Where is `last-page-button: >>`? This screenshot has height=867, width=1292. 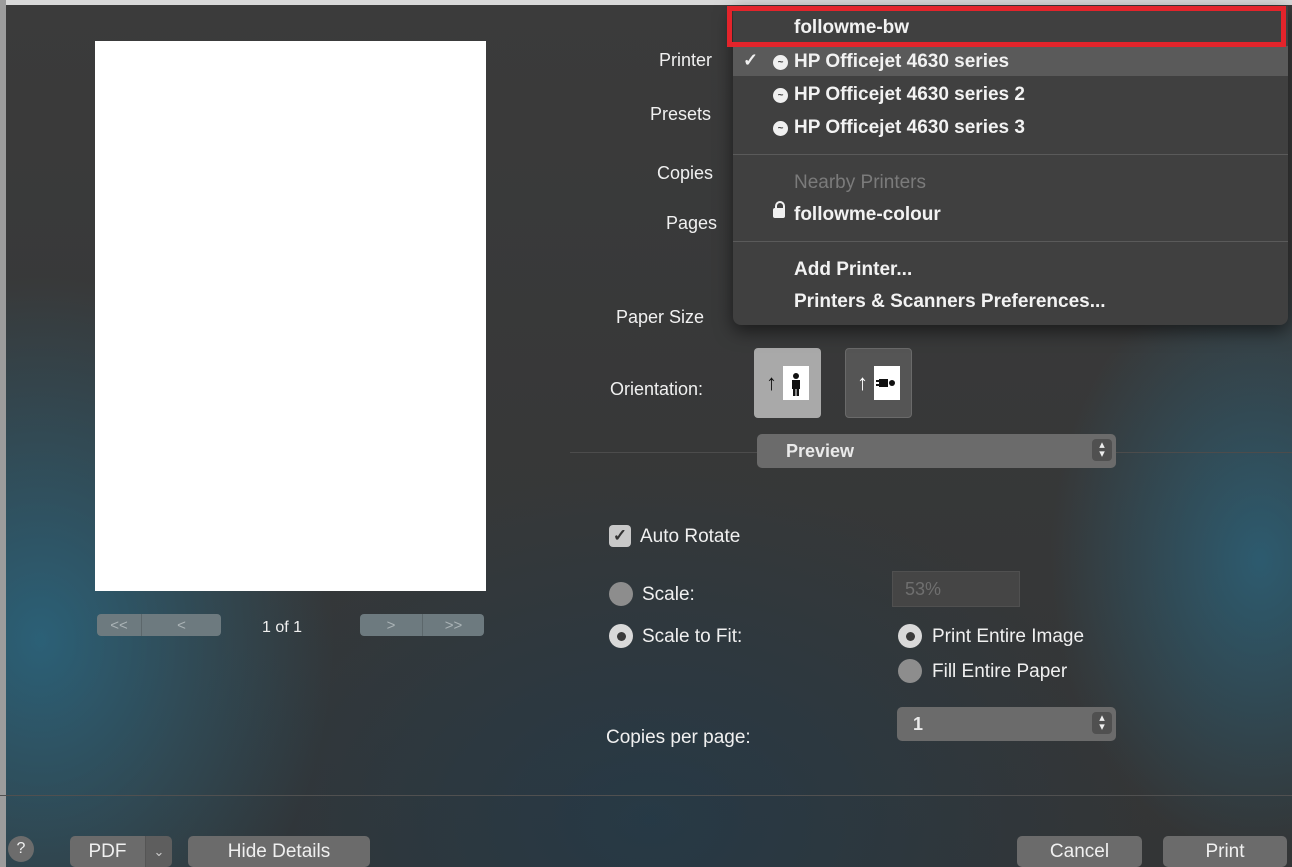 last-page-button: >> is located at coordinates (453, 625).